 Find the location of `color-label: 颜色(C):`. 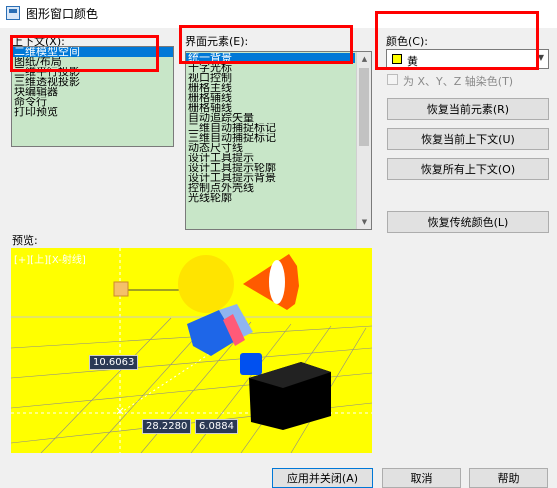

color-label: 颜色(C): is located at coordinates (407, 41).